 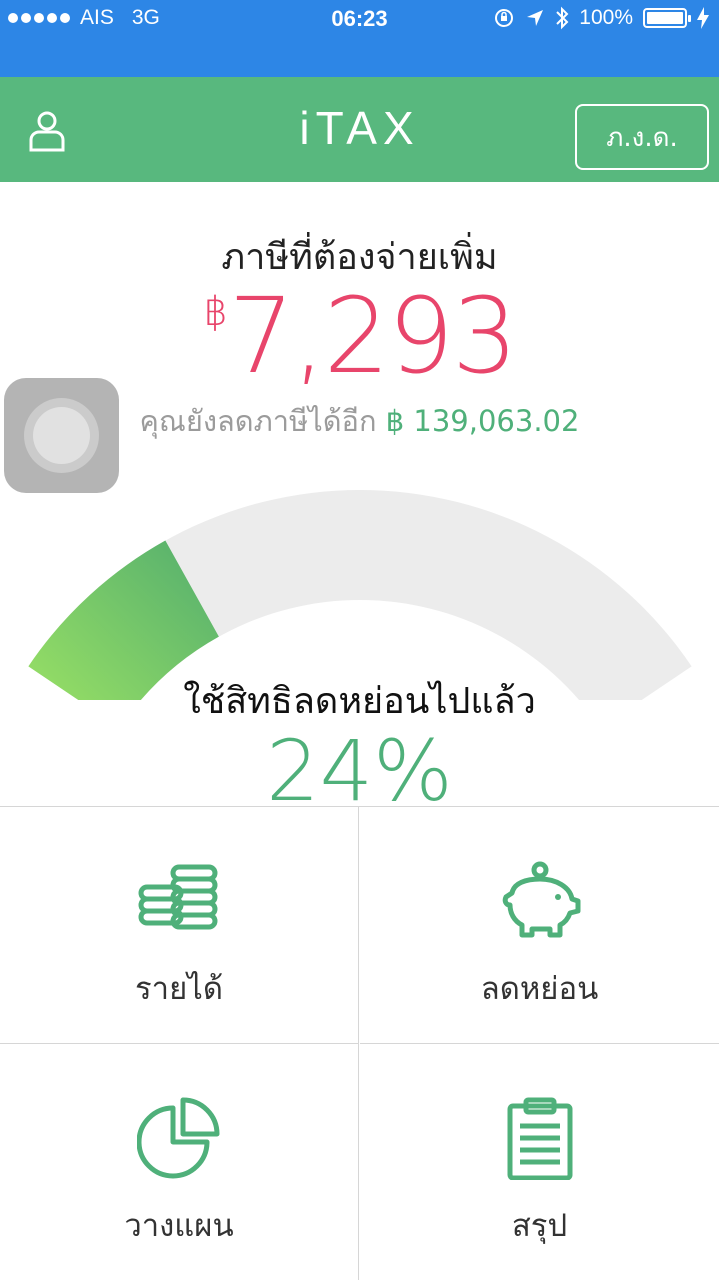 I want to click on nav-bar: iTAX ภ.ง.ด., so click(x=359, y=129).